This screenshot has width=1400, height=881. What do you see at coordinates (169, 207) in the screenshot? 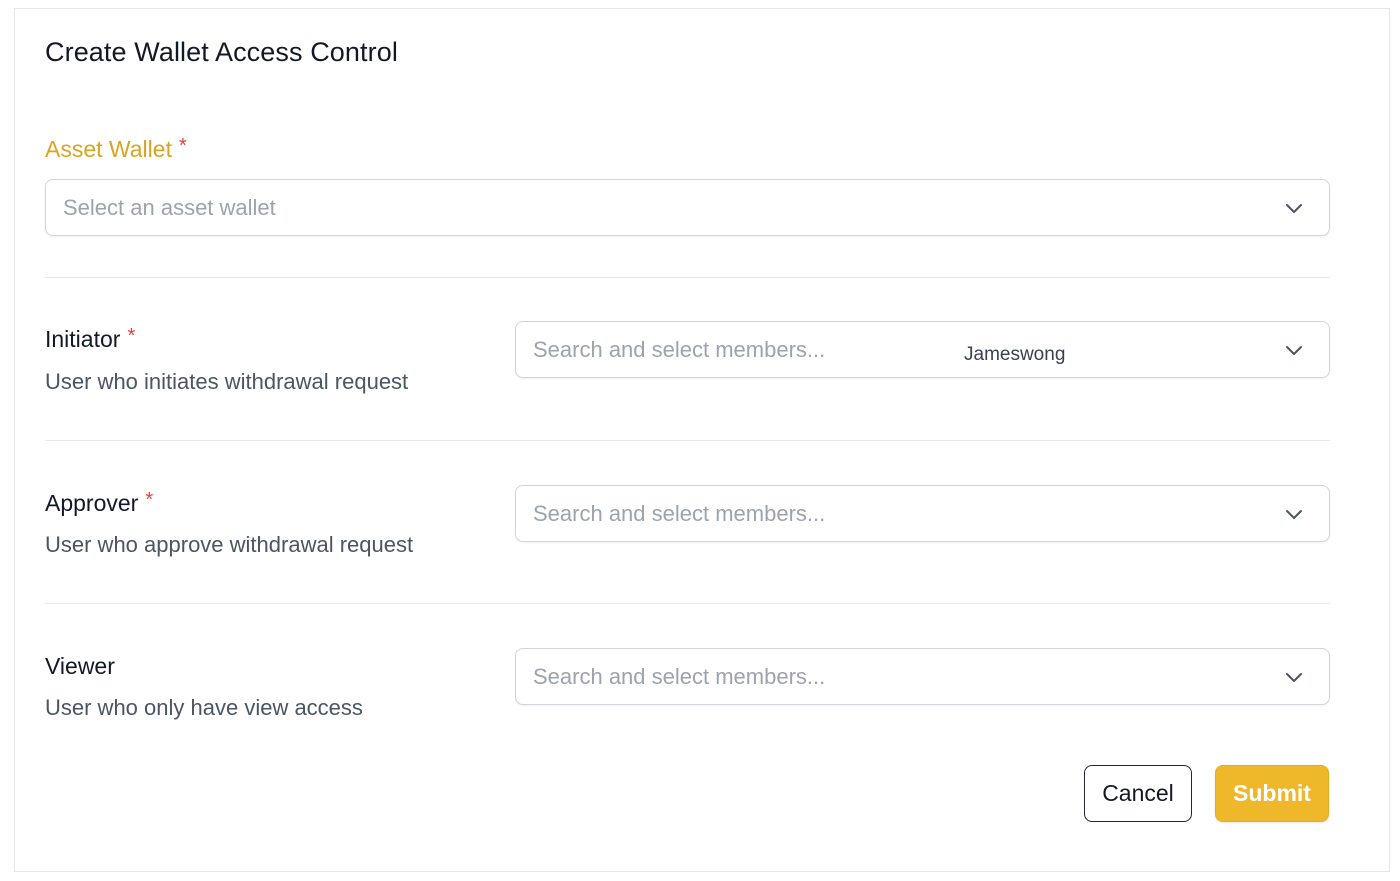
I see `asset-wallet-placeholder: Select an asset wallet` at bounding box center [169, 207].